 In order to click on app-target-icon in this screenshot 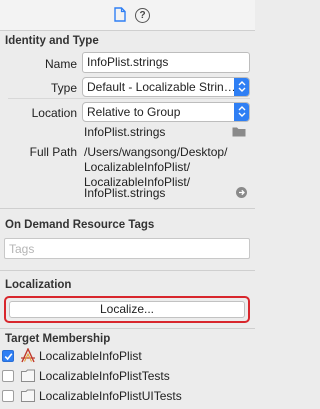, I will do `click(28, 355)`.